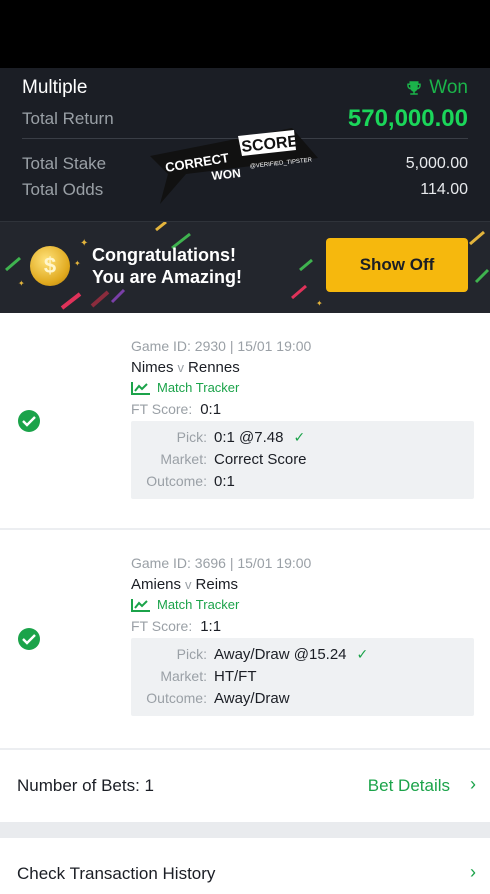  What do you see at coordinates (217, 584) in the screenshot?
I see `away-team: Reims` at bounding box center [217, 584].